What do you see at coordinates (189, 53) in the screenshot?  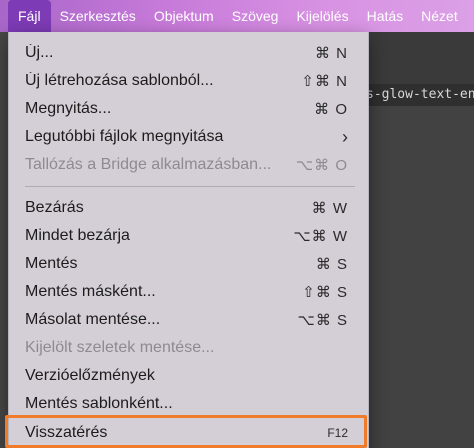 I see `menu-item-new: Új... ⌘ N` at bounding box center [189, 53].